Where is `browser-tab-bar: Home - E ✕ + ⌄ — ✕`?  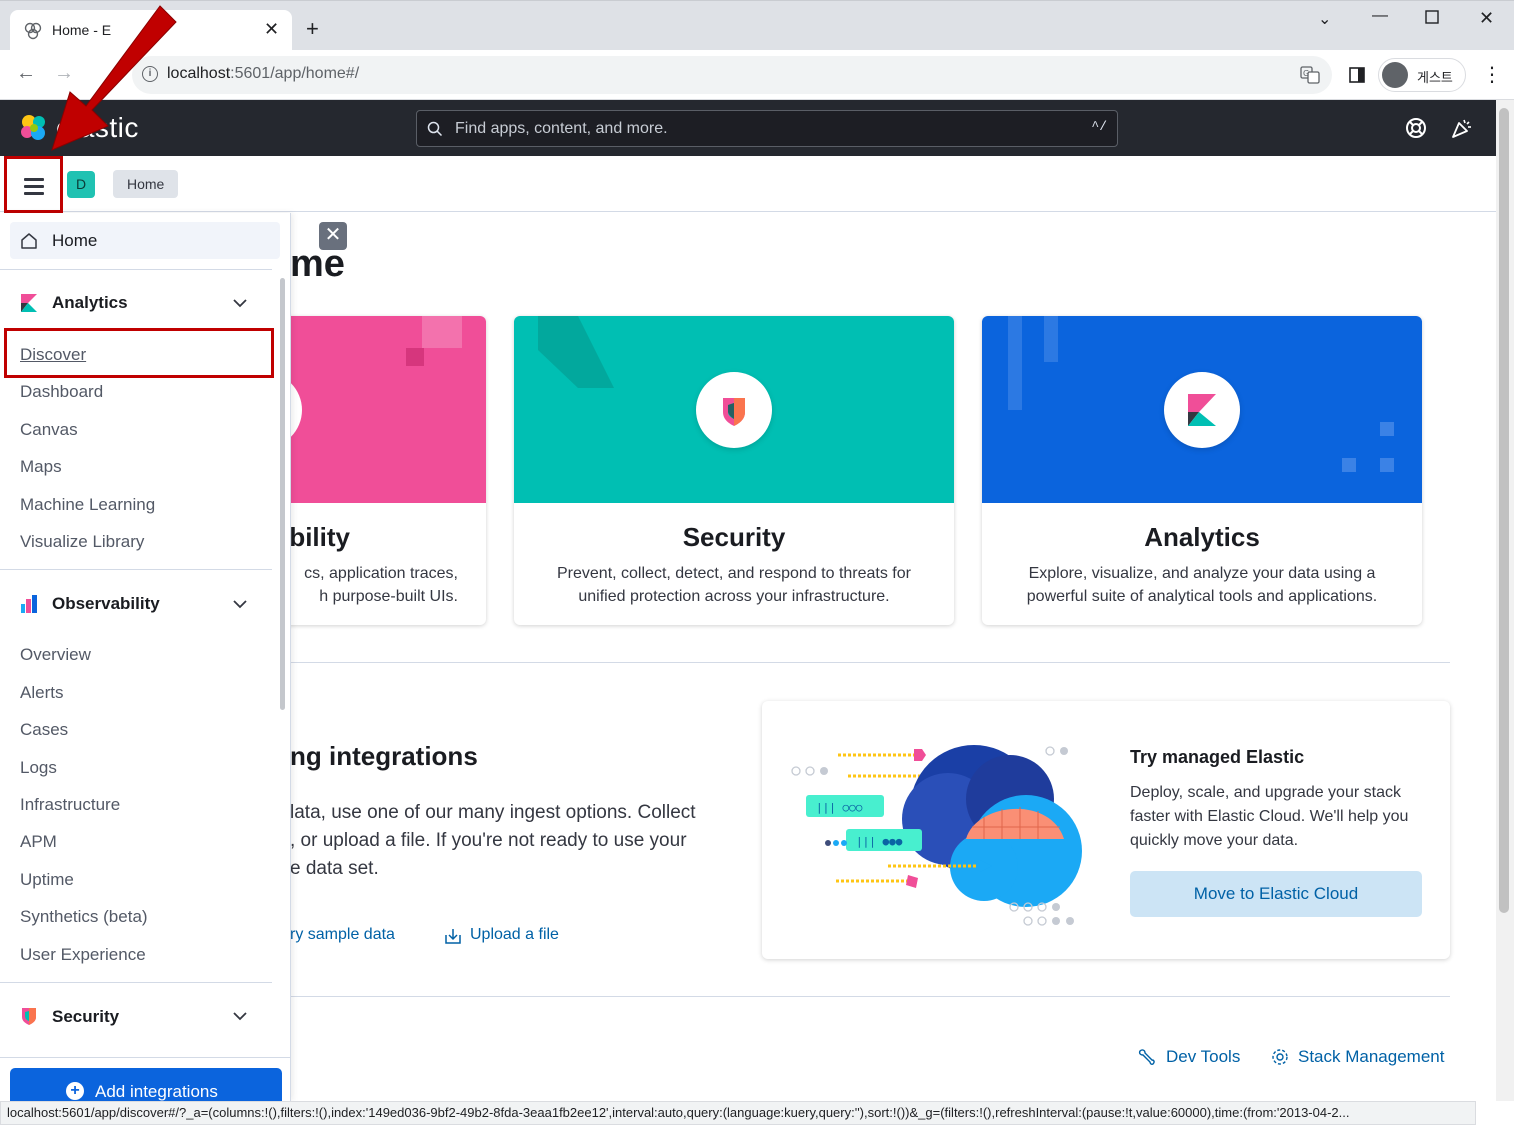 browser-tab-bar: Home - E ✕ + ⌄ — ✕ is located at coordinates (757, 25).